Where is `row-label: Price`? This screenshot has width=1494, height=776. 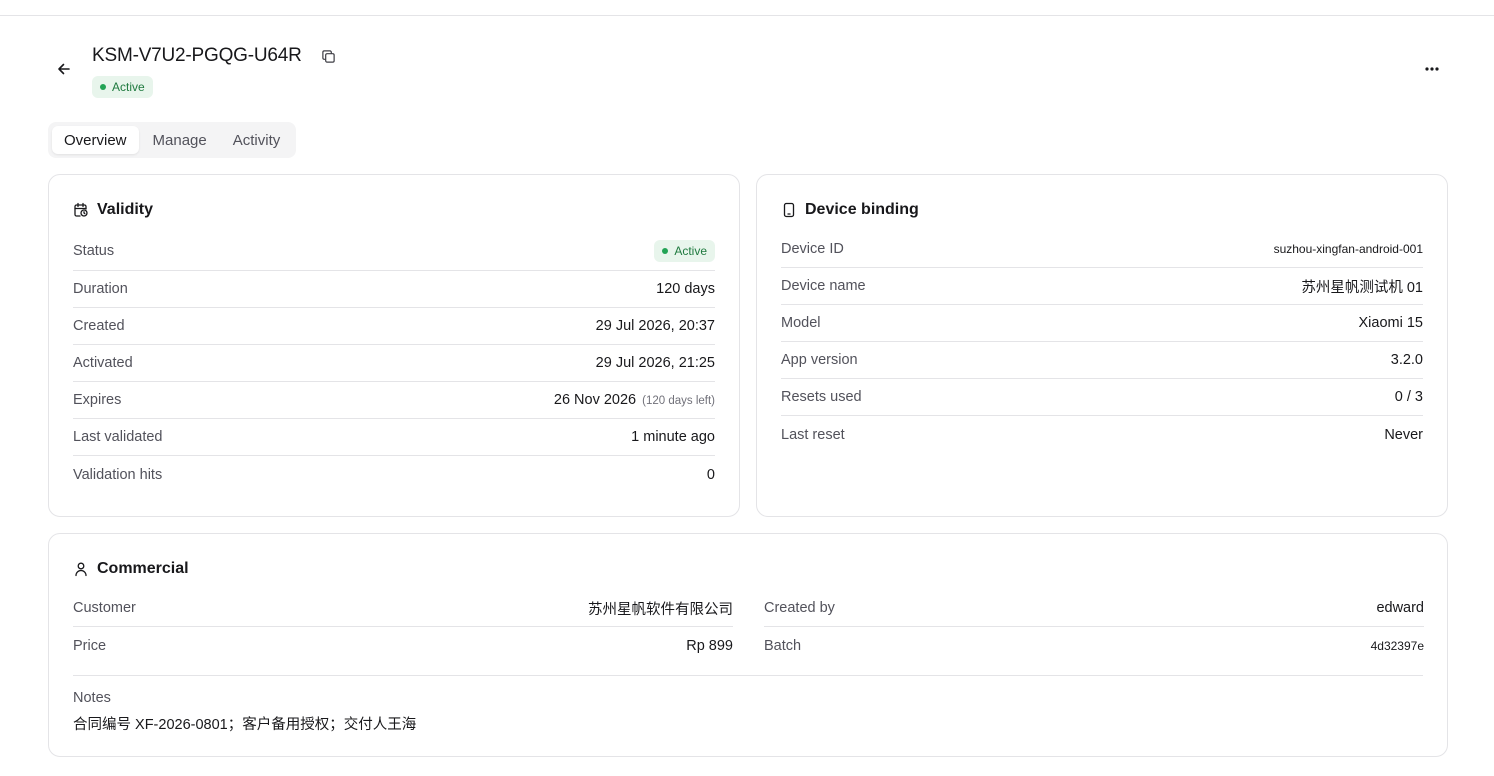 row-label: Price is located at coordinates (90, 645).